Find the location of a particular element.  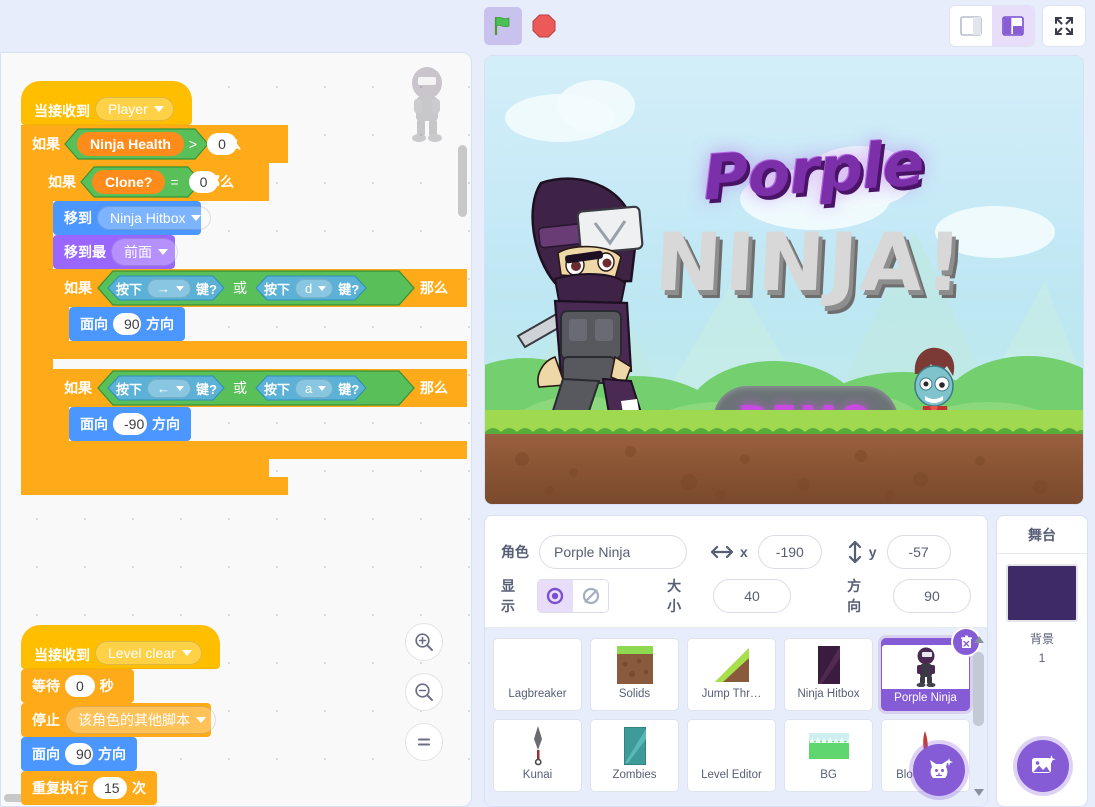

dropdown-value: 该角色的其他脚本 is located at coordinates (134, 720).